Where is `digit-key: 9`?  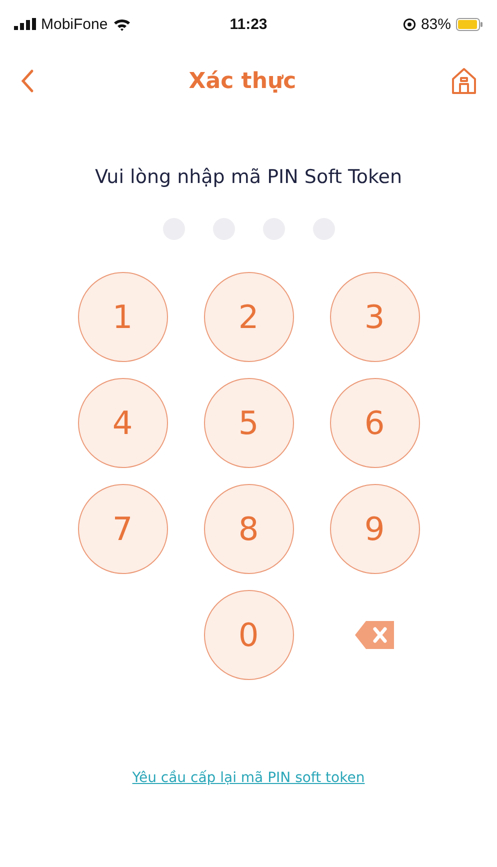 digit-key: 9 is located at coordinates (375, 529).